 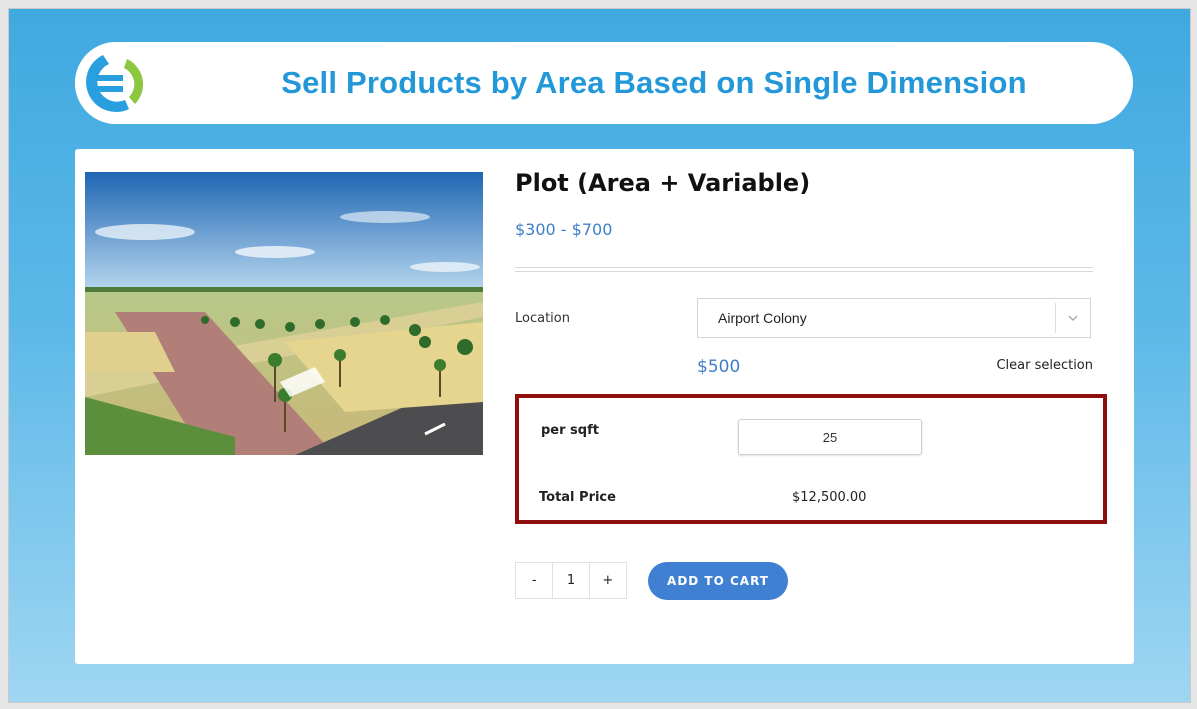 What do you see at coordinates (830, 437) in the screenshot?
I see `sqft-input` at bounding box center [830, 437].